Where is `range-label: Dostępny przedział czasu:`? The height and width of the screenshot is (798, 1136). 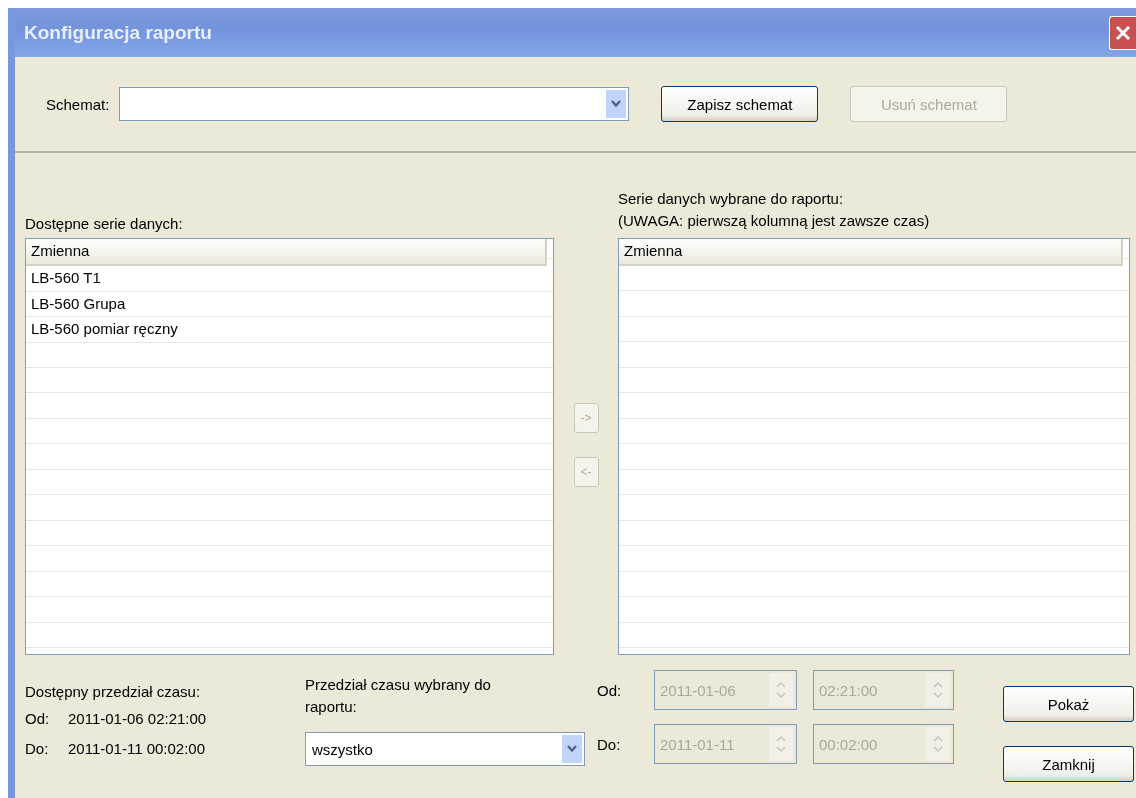 range-label: Dostępny przedział czasu: is located at coordinates (113, 692).